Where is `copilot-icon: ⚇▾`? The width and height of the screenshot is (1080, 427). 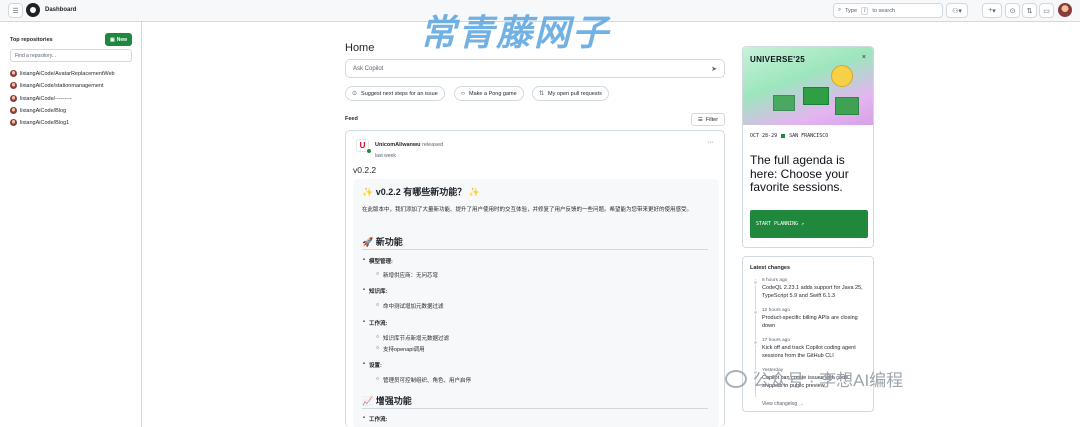 copilot-icon: ⚇▾ is located at coordinates (957, 10).